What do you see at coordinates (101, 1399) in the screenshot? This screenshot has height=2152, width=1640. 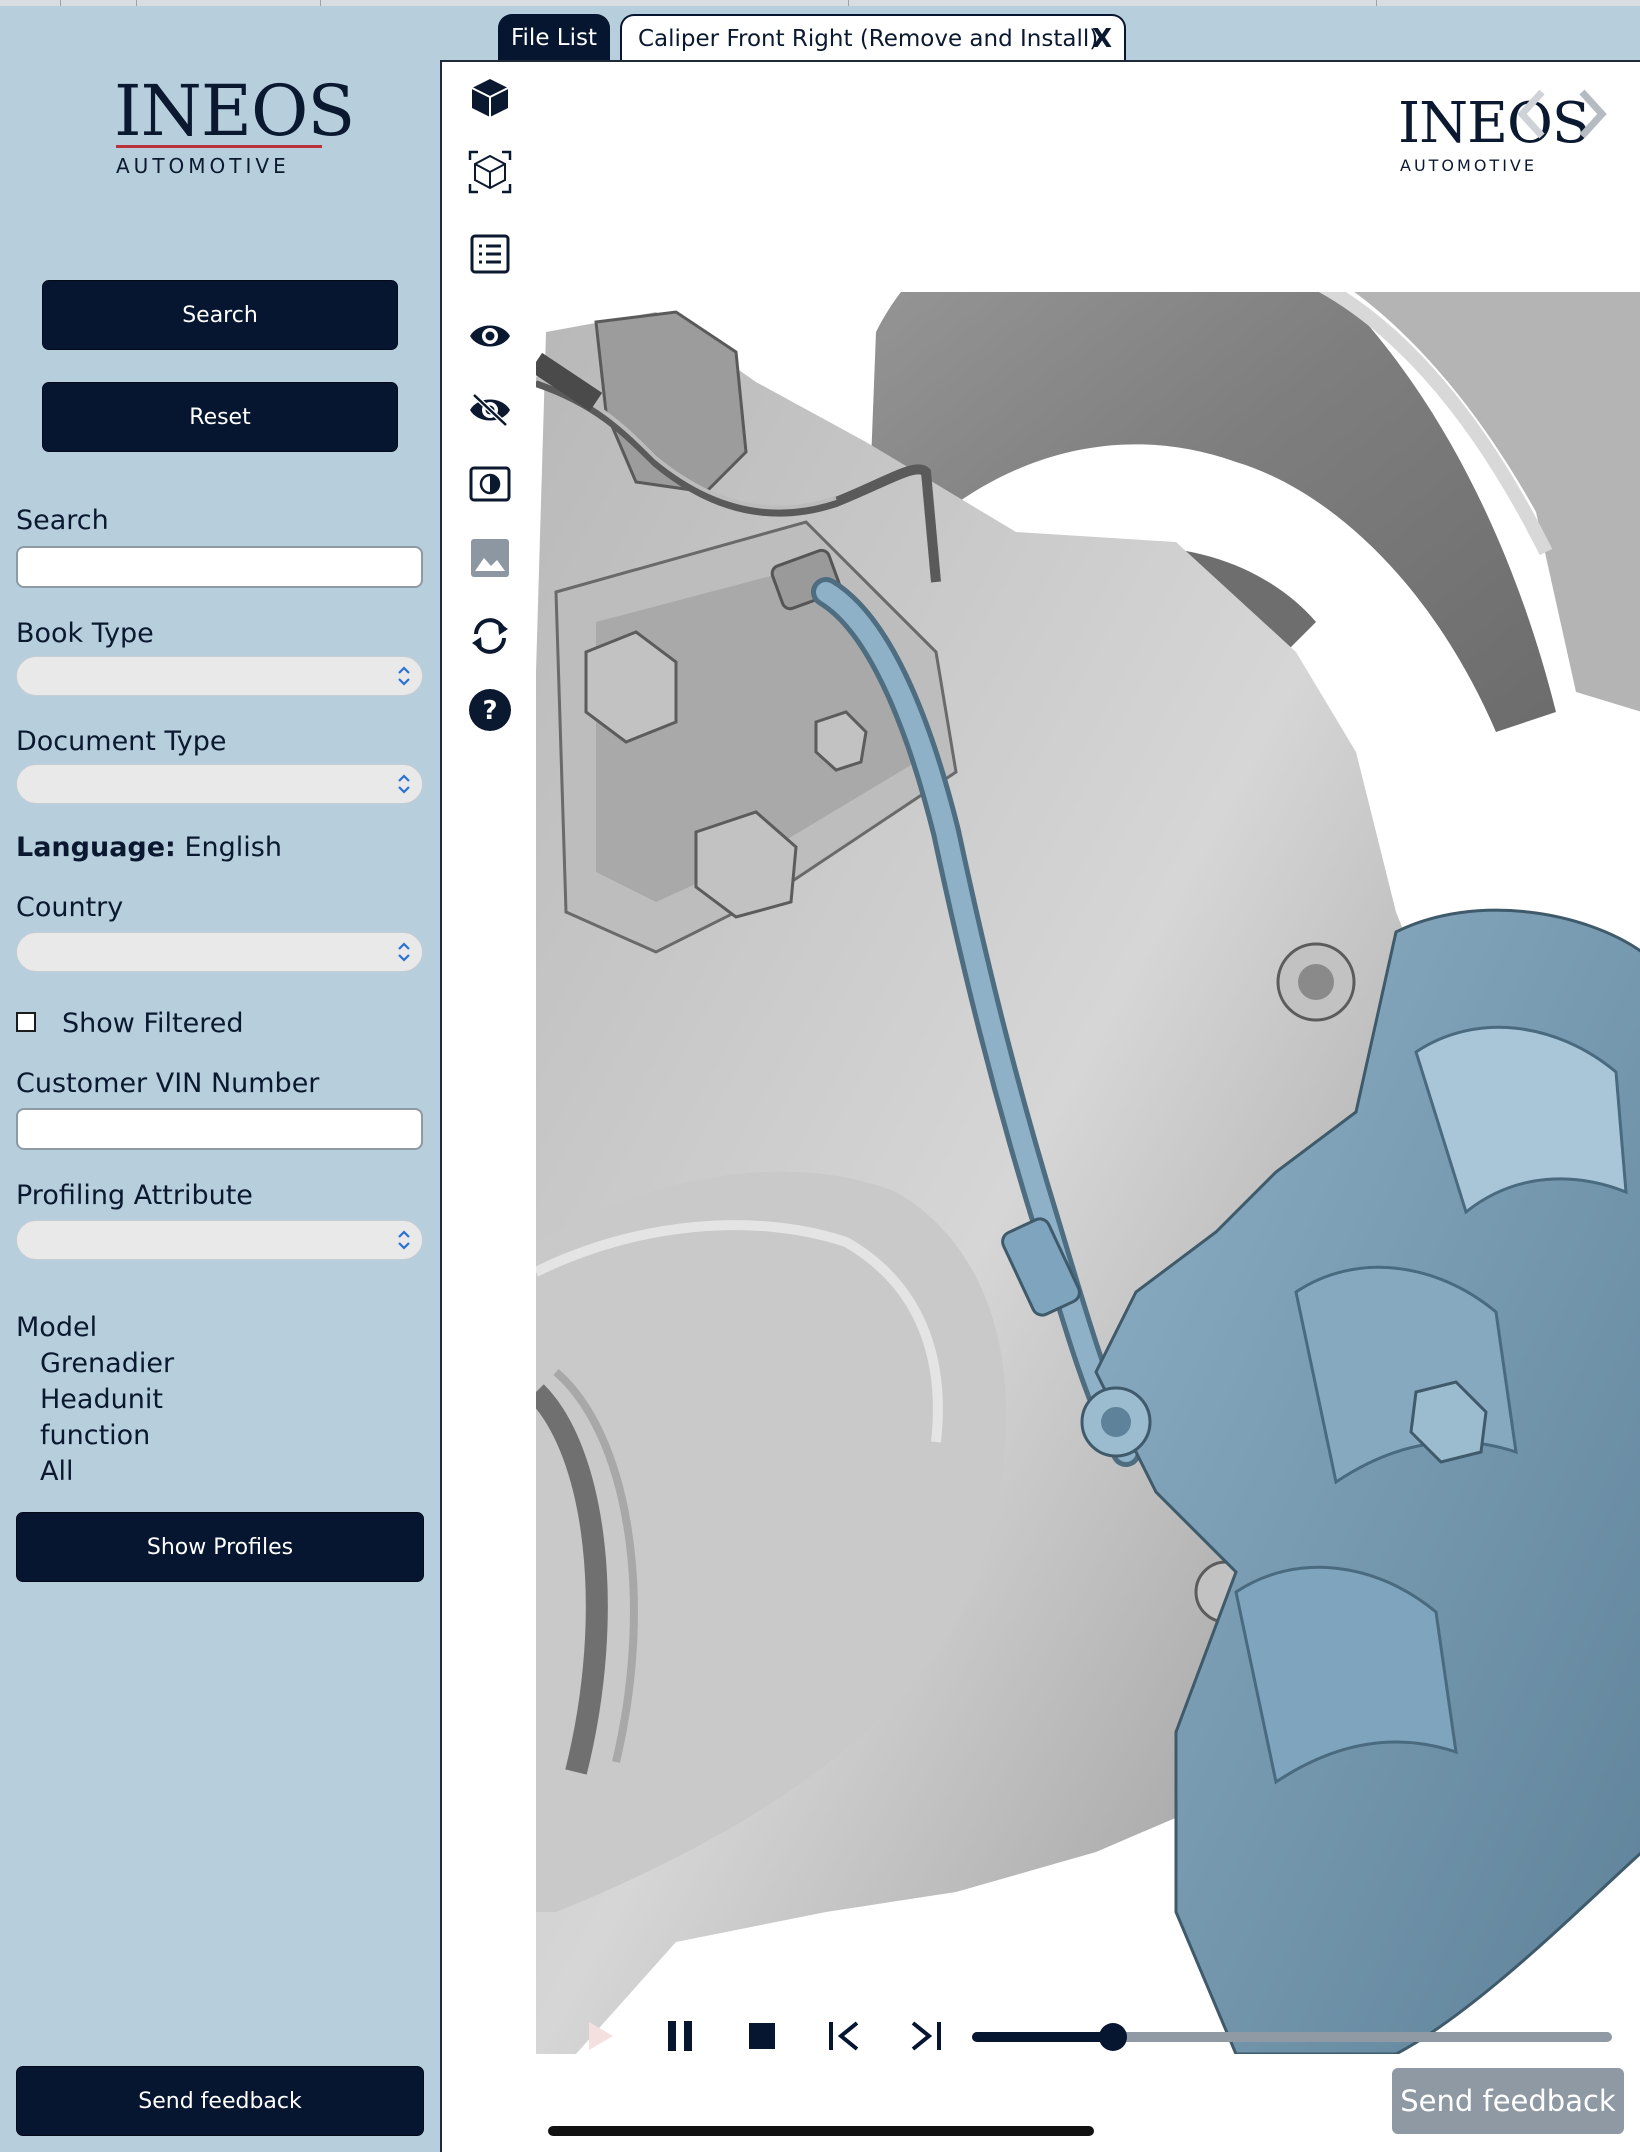 I see `model-item-headunit: Headunit` at bounding box center [101, 1399].